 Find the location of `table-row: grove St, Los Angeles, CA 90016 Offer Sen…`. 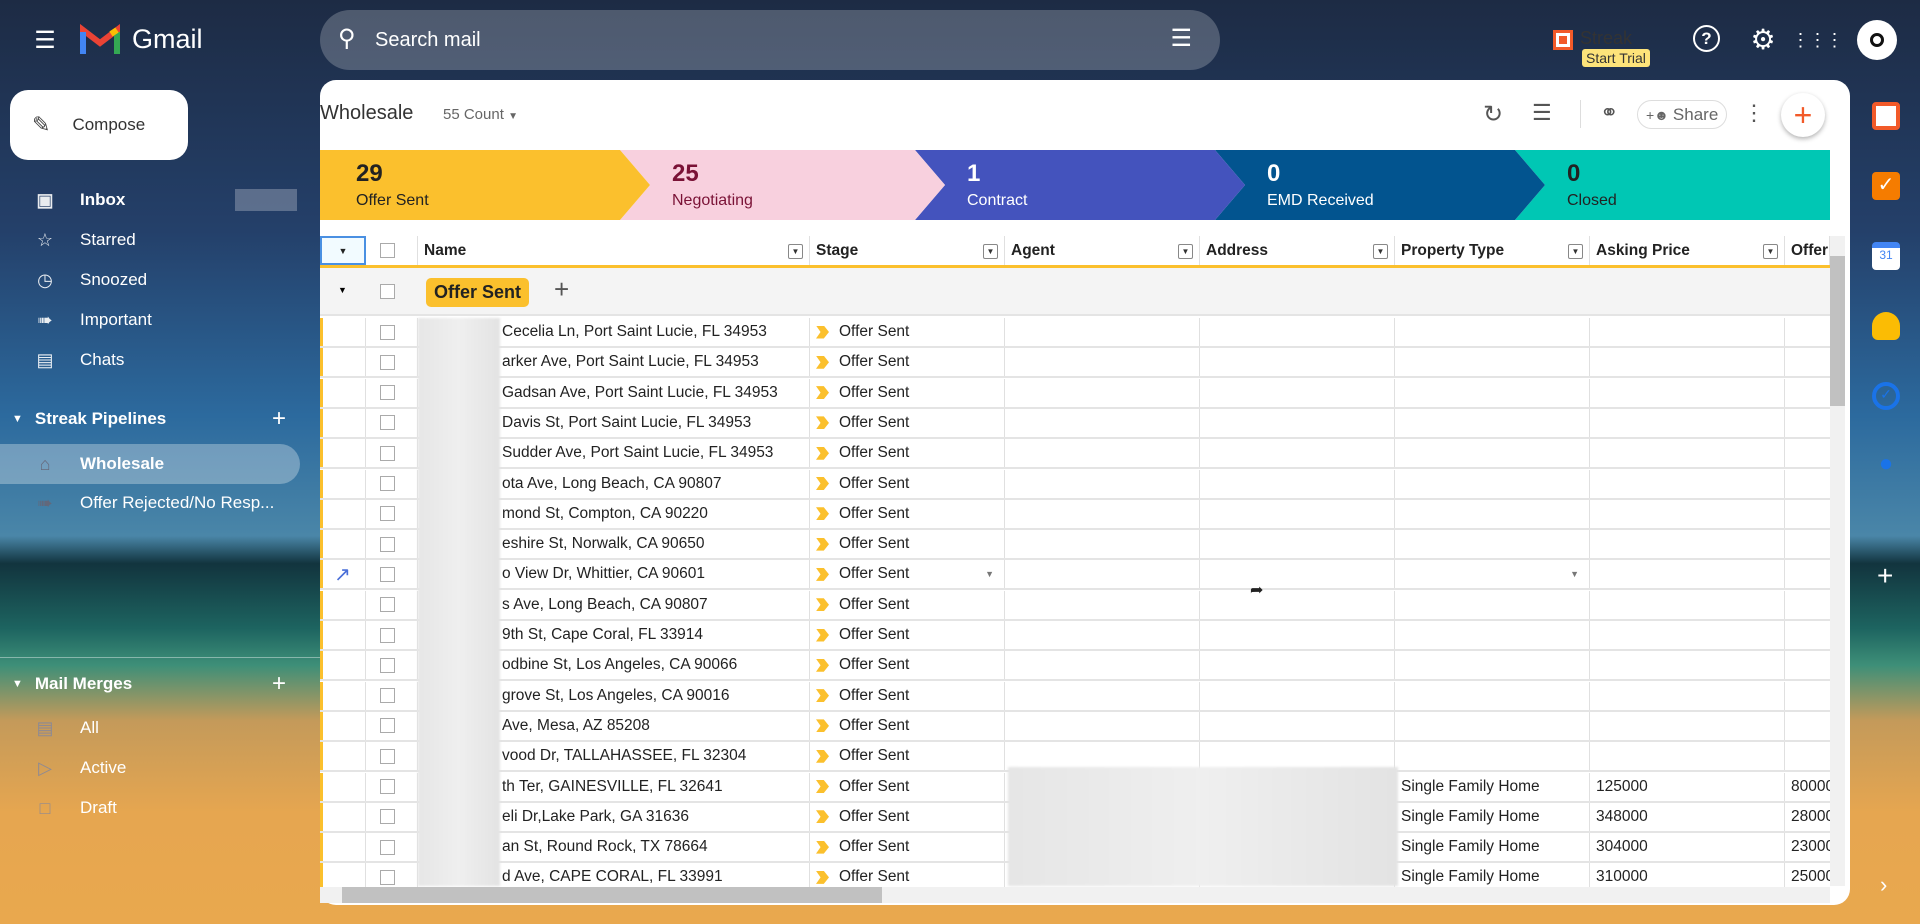

table-row: grove St, Los Angeles, CA 90016 Offer Sen… is located at coordinates (1075, 696).